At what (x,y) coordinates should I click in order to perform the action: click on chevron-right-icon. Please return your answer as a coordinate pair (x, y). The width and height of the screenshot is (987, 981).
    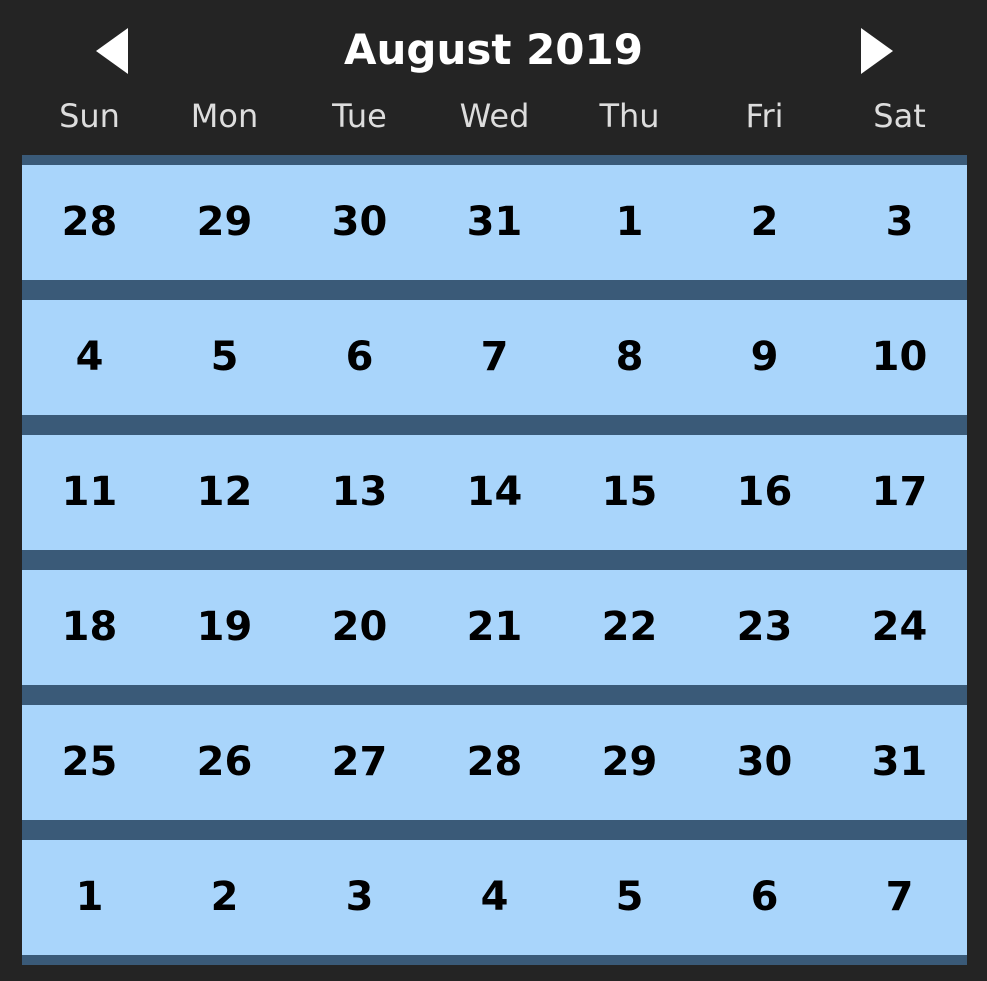
    Looking at the image, I should click on (877, 51).